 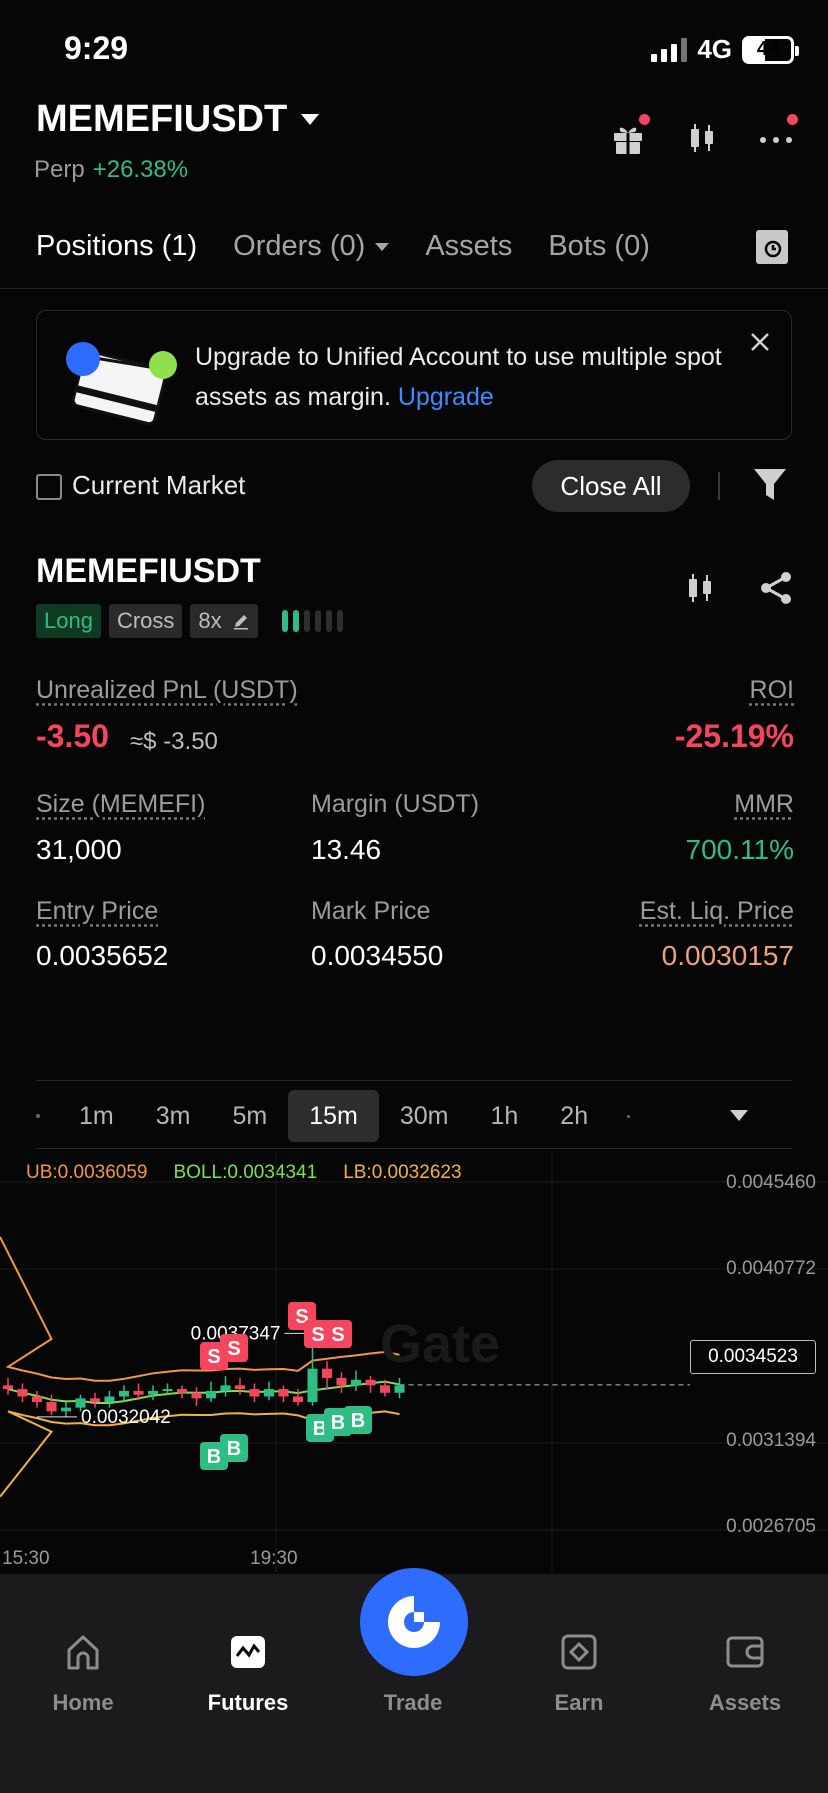 I want to click on tab-label: Orders (0), so click(x=299, y=246).